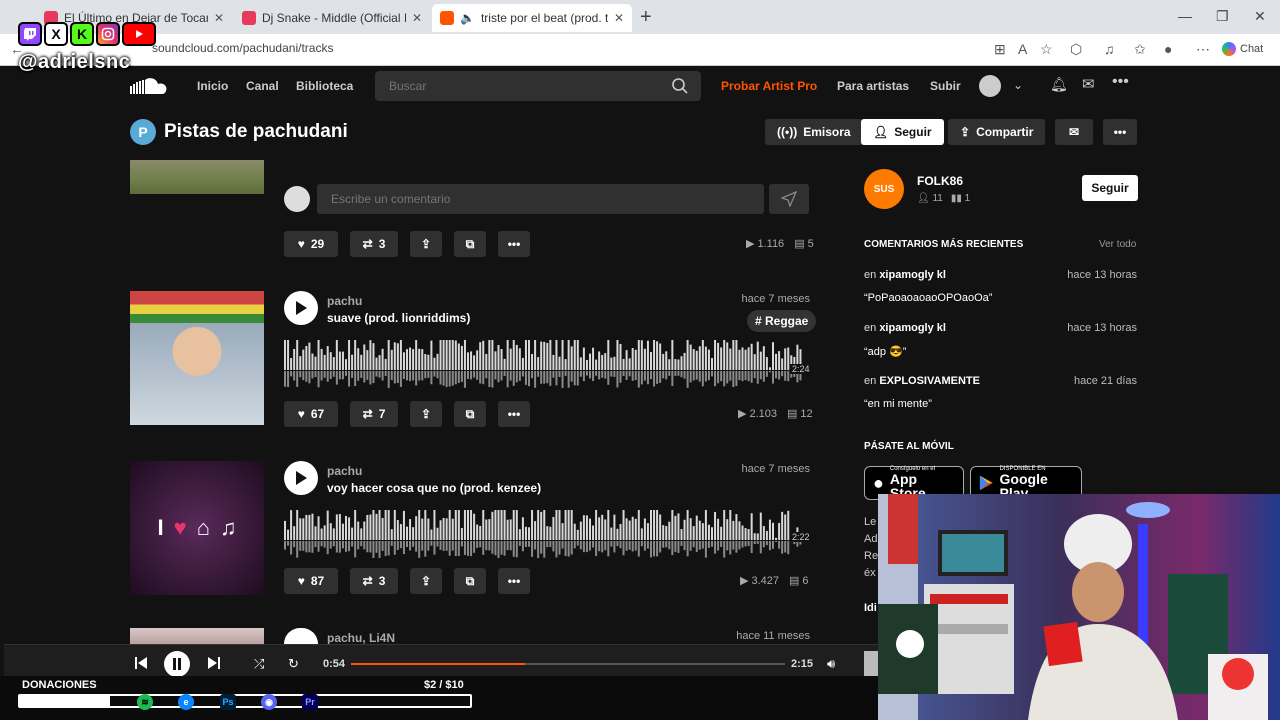 This screenshot has width=1280, height=720. What do you see at coordinates (680, 86) in the screenshot?
I see `search-icon` at bounding box center [680, 86].